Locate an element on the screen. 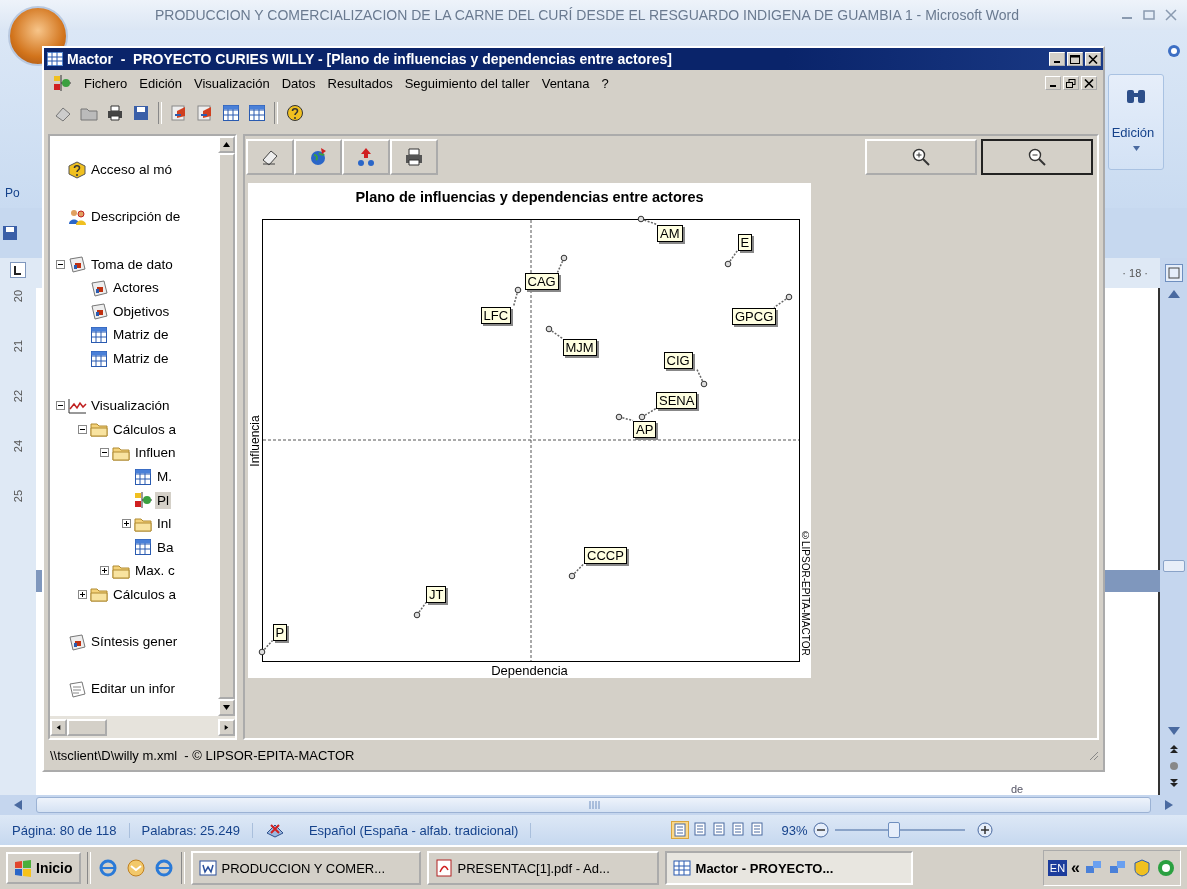 Image resolution: width=1187 pixels, height=889 pixels. caret-icon is located at coordinates (1136, 148).